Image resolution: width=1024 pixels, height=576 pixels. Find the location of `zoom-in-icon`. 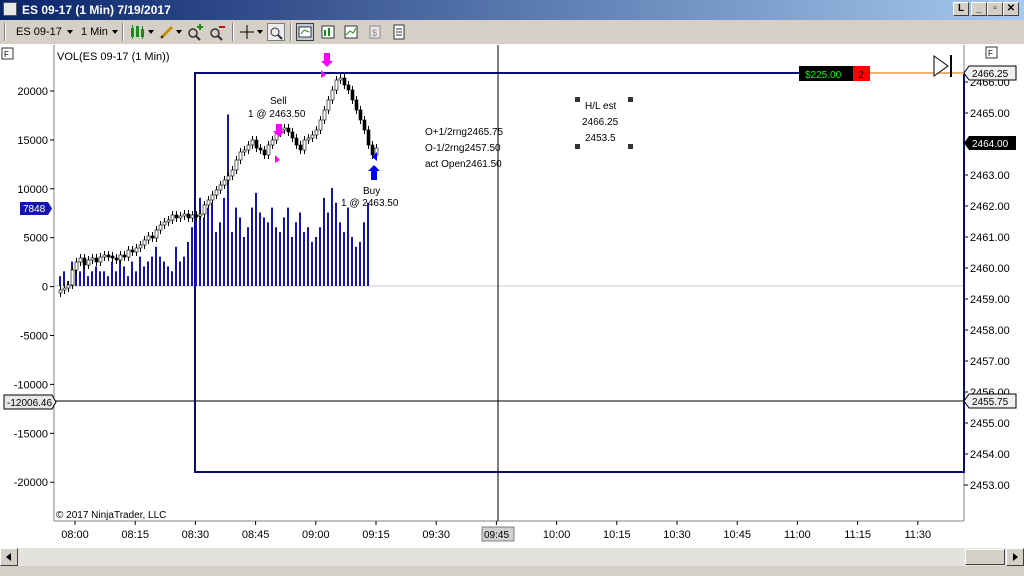

zoom-in-icon is located at coordinates (195, 32).